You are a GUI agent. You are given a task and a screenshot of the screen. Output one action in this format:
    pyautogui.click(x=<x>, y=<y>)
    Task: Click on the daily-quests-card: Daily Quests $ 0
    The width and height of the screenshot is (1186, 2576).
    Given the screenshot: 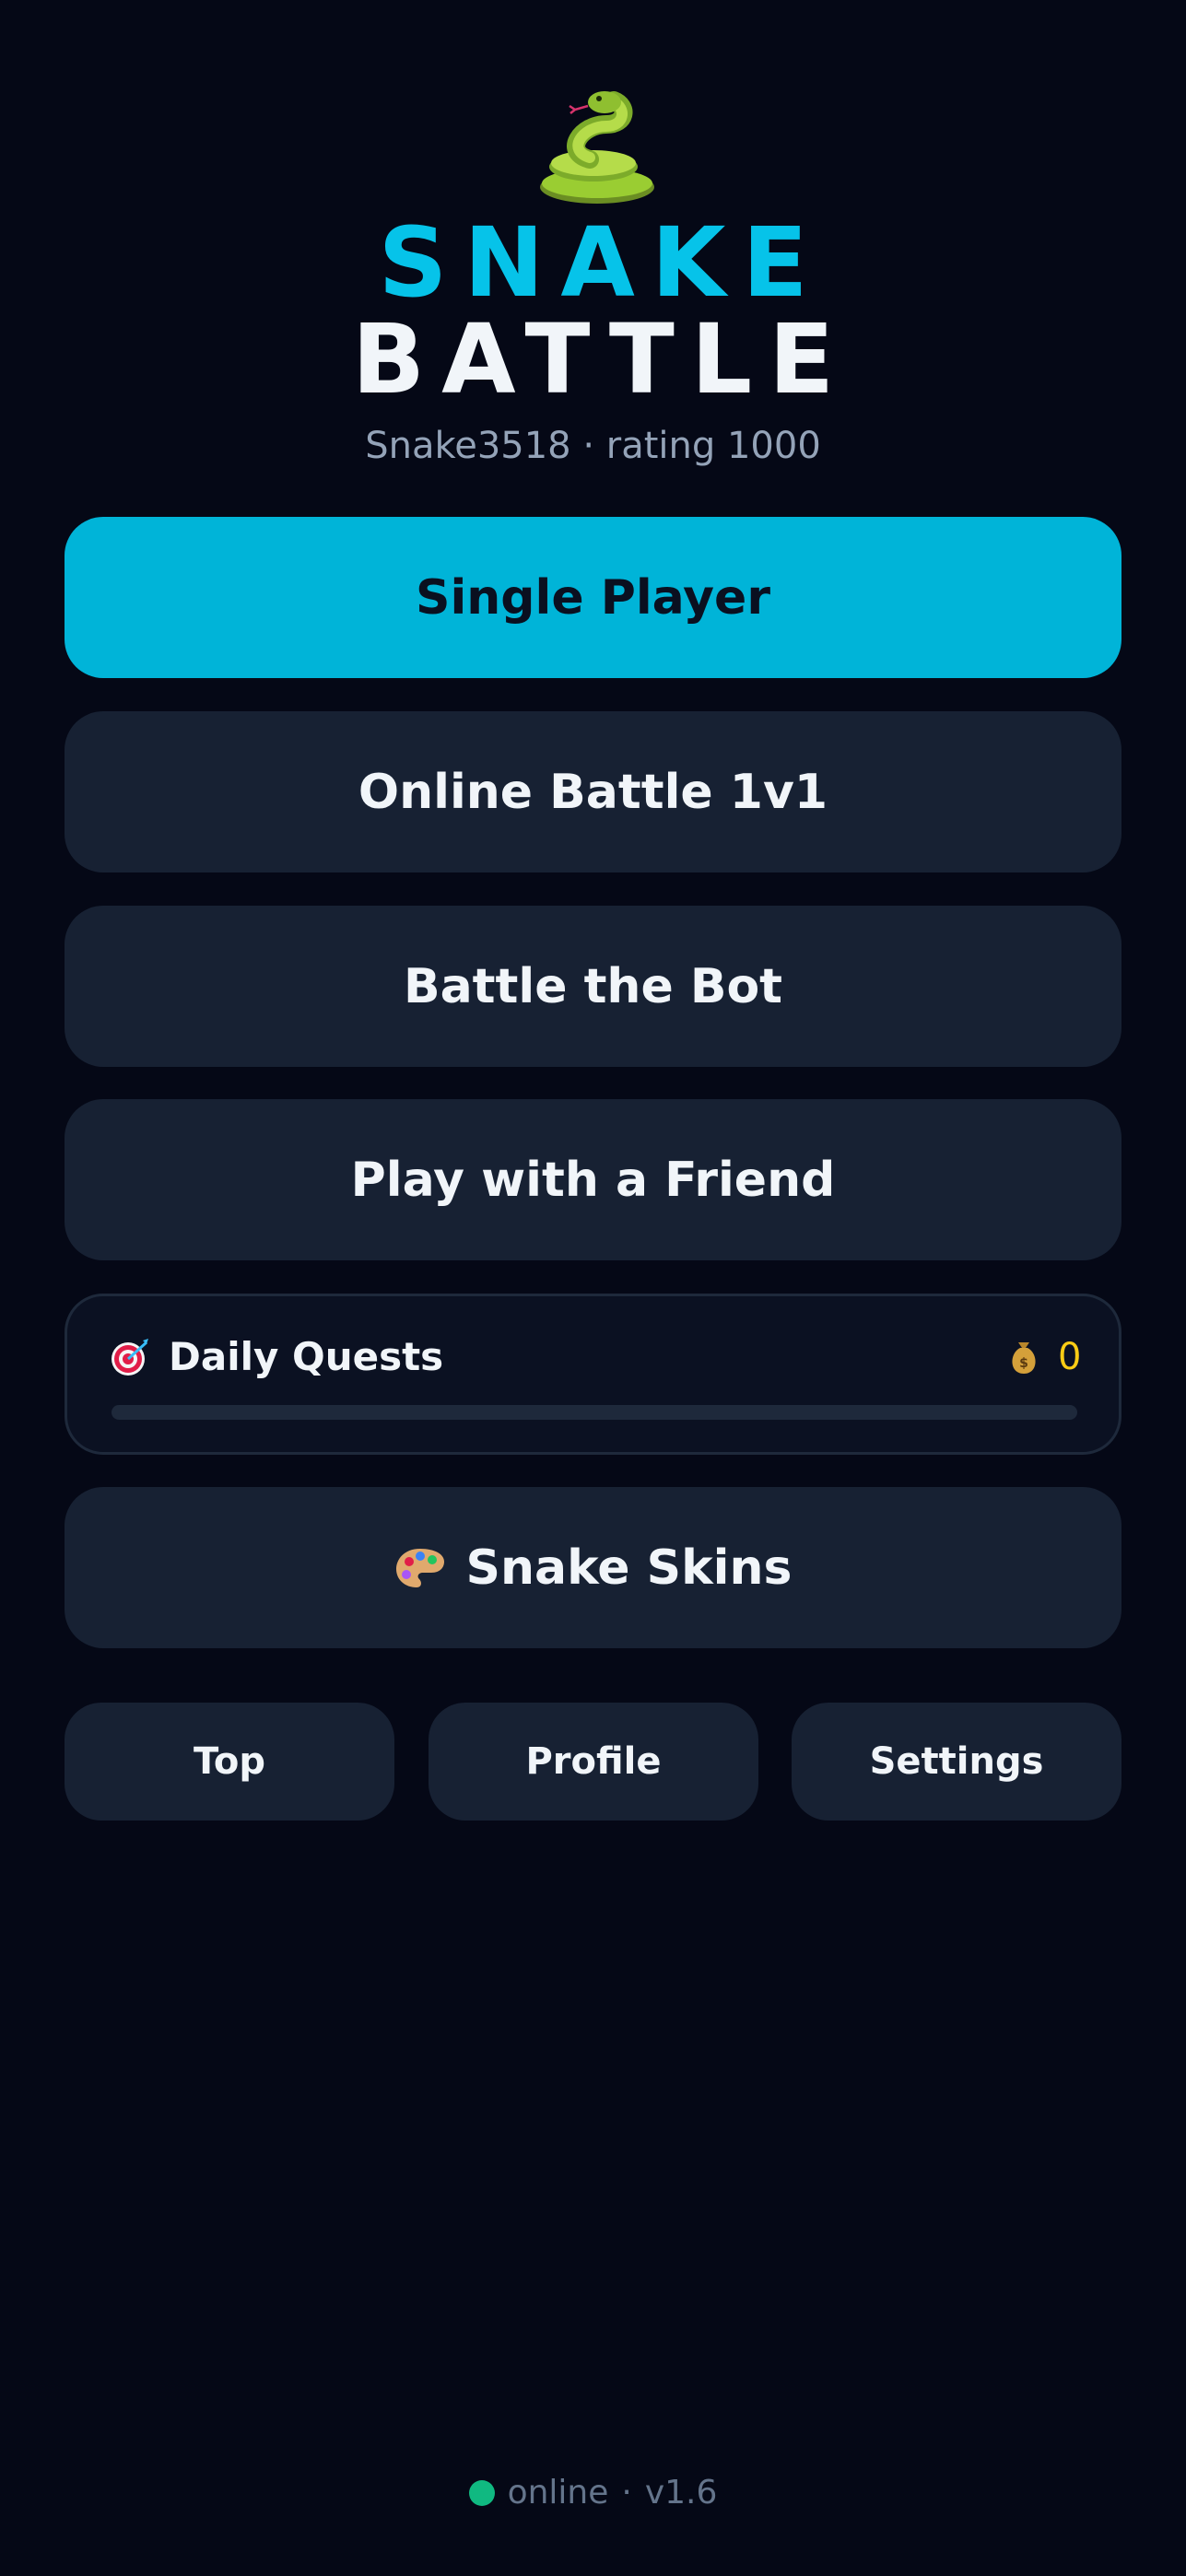 What is the action you would take?
    pyautogui.click(x=593, y=1374)
    